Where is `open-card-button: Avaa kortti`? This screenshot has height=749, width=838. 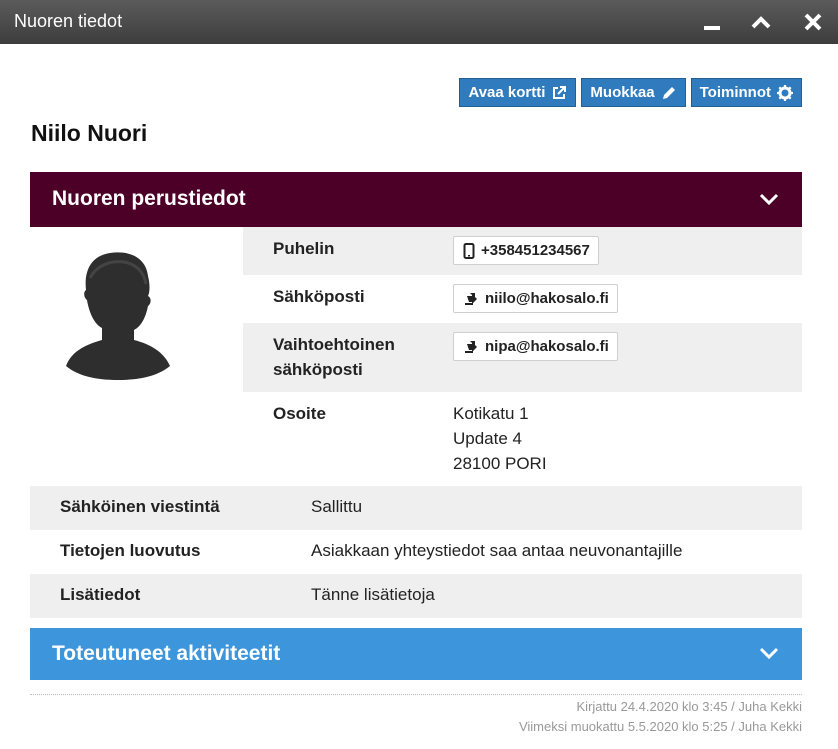 open-card-button: Avaa kortti is located at coordinates (518, 92).